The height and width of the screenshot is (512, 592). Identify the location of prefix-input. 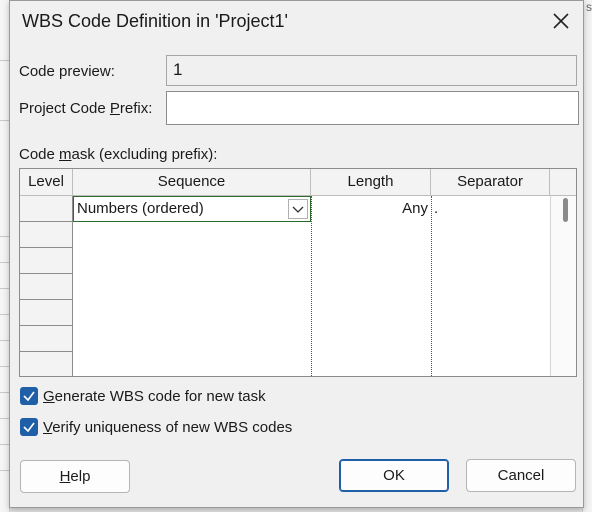
(372, 108).